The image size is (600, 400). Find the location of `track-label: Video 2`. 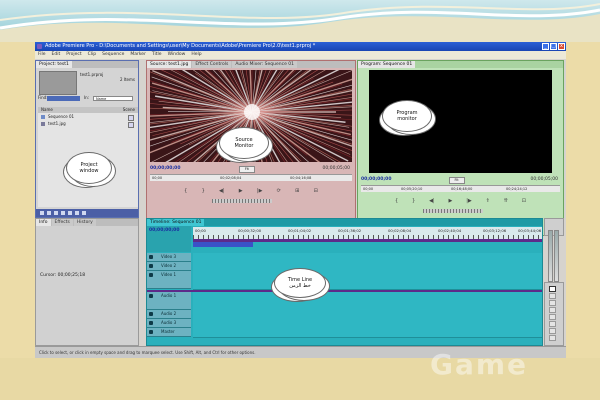

track-label: Video 2 is located at coordinates (169, 265).